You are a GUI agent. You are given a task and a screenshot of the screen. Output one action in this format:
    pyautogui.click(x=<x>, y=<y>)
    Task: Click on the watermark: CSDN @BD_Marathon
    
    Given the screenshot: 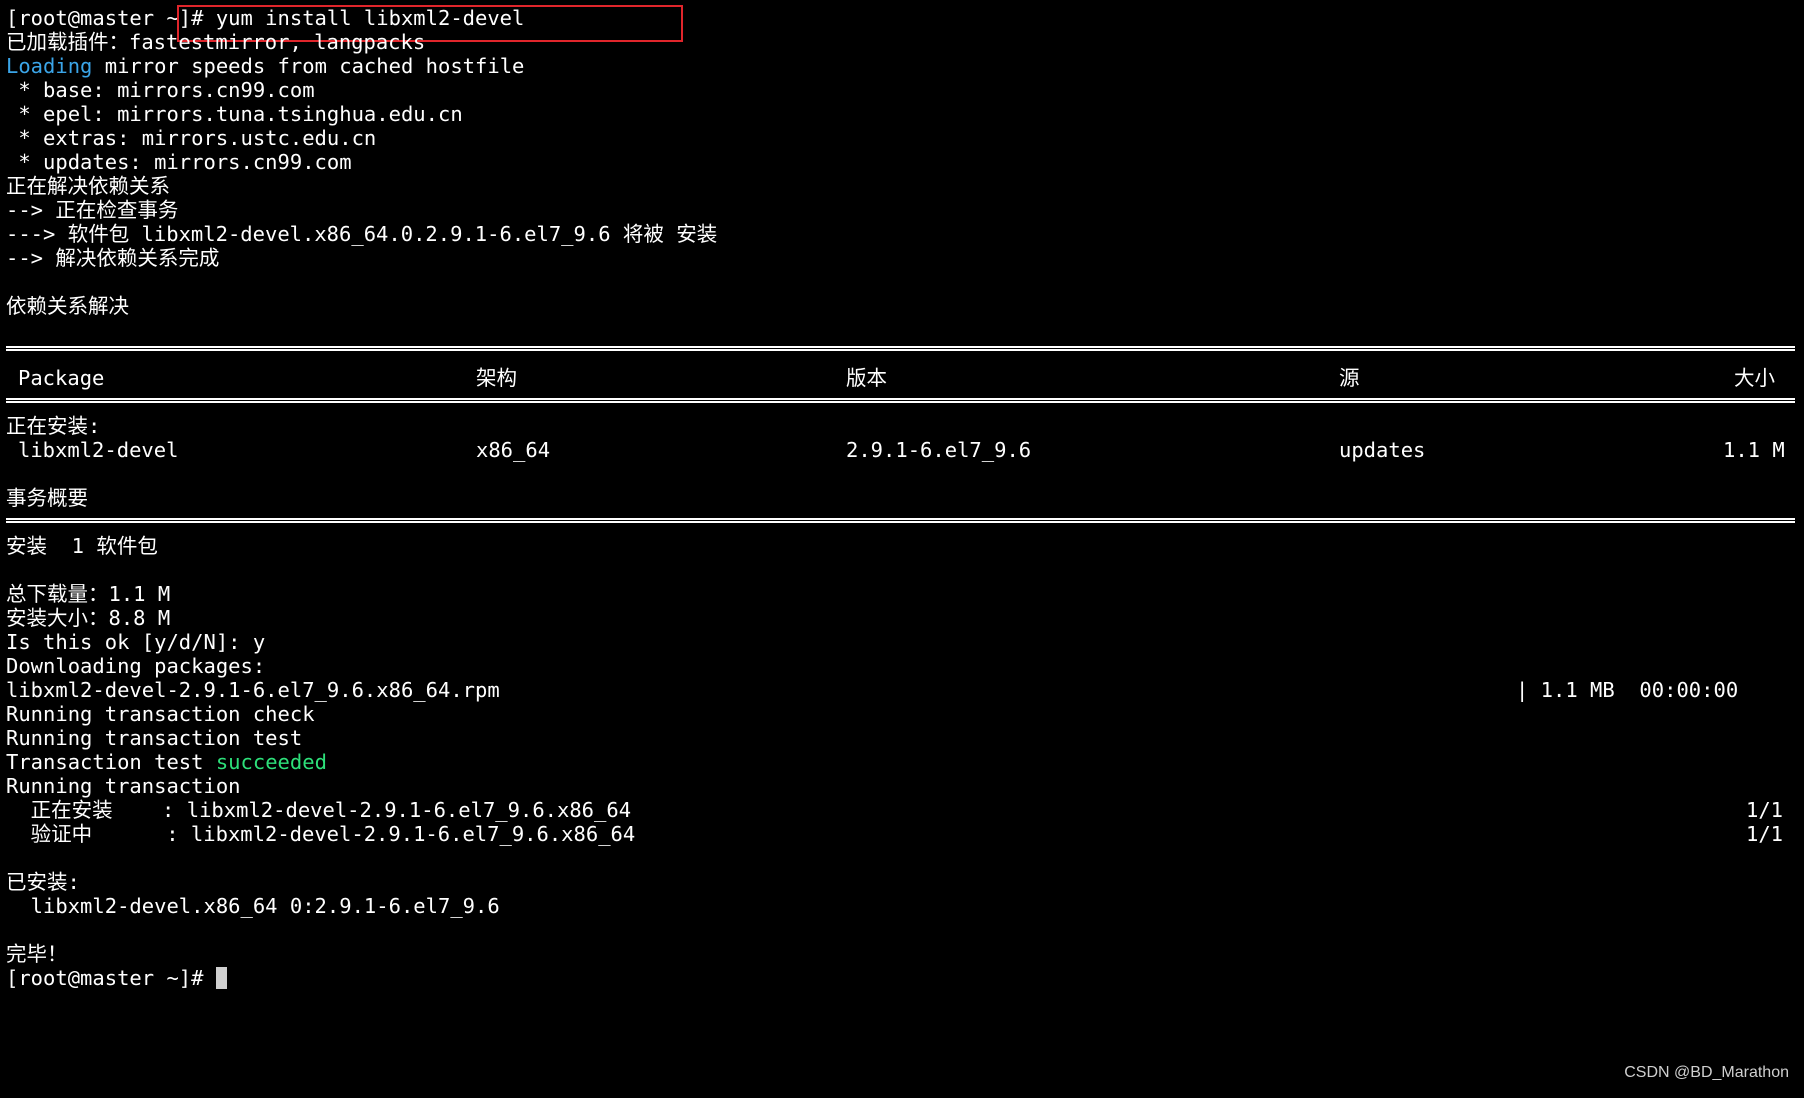 What is the action you would take?
    pyautogui.click(x=1706, y=1072)
    